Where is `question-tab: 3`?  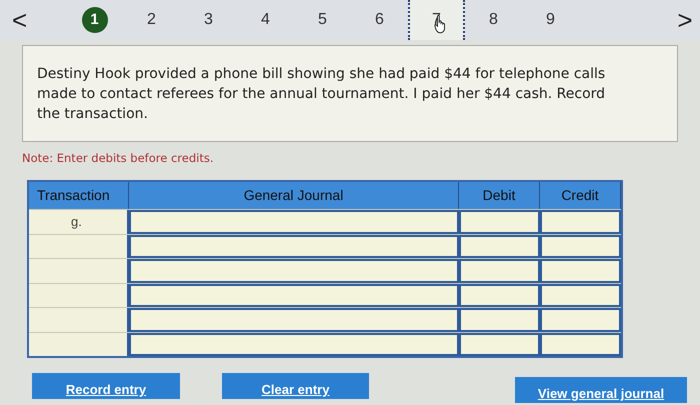 question-tab: 3 is located at coordinates (208, 20).